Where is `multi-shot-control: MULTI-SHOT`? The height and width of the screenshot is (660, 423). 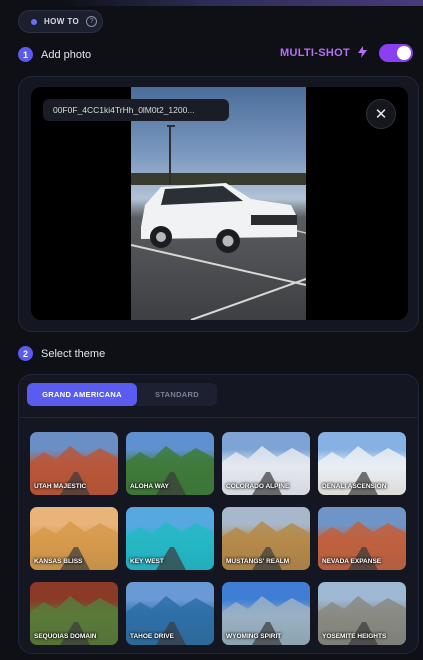
multi-shot-control: MULTI-SHOT is located at coordinates (346, 53).